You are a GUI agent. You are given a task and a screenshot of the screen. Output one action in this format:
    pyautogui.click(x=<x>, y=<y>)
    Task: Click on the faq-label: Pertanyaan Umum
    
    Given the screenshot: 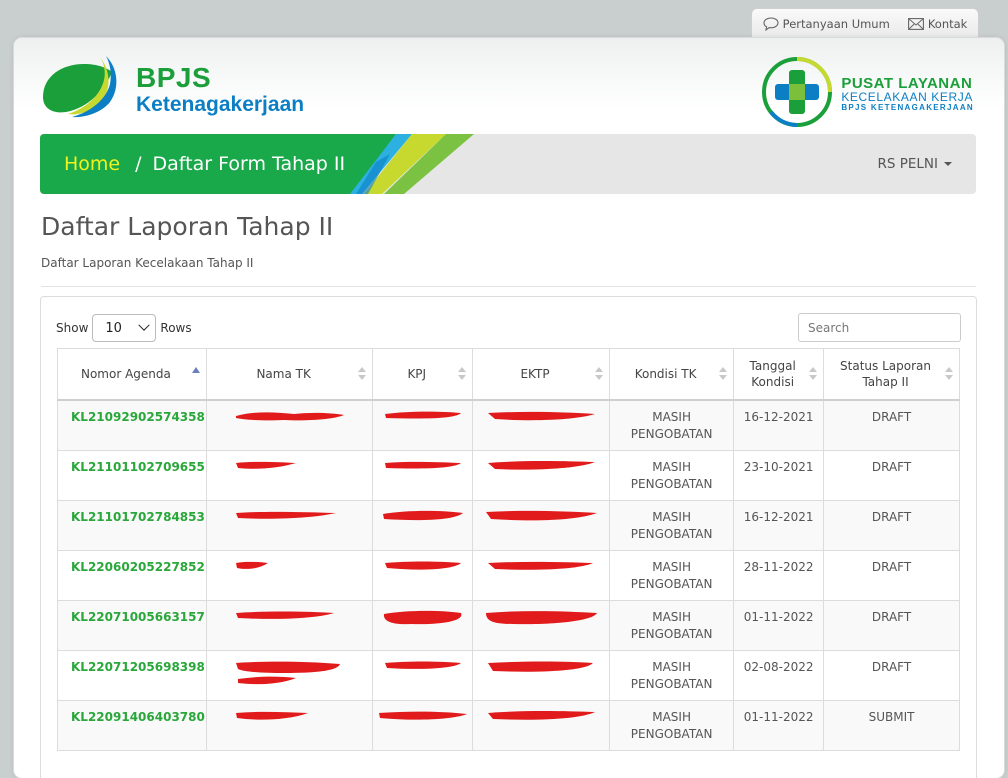 What is the action you would take?
    pyautogui.click(x=836, y=24)
    